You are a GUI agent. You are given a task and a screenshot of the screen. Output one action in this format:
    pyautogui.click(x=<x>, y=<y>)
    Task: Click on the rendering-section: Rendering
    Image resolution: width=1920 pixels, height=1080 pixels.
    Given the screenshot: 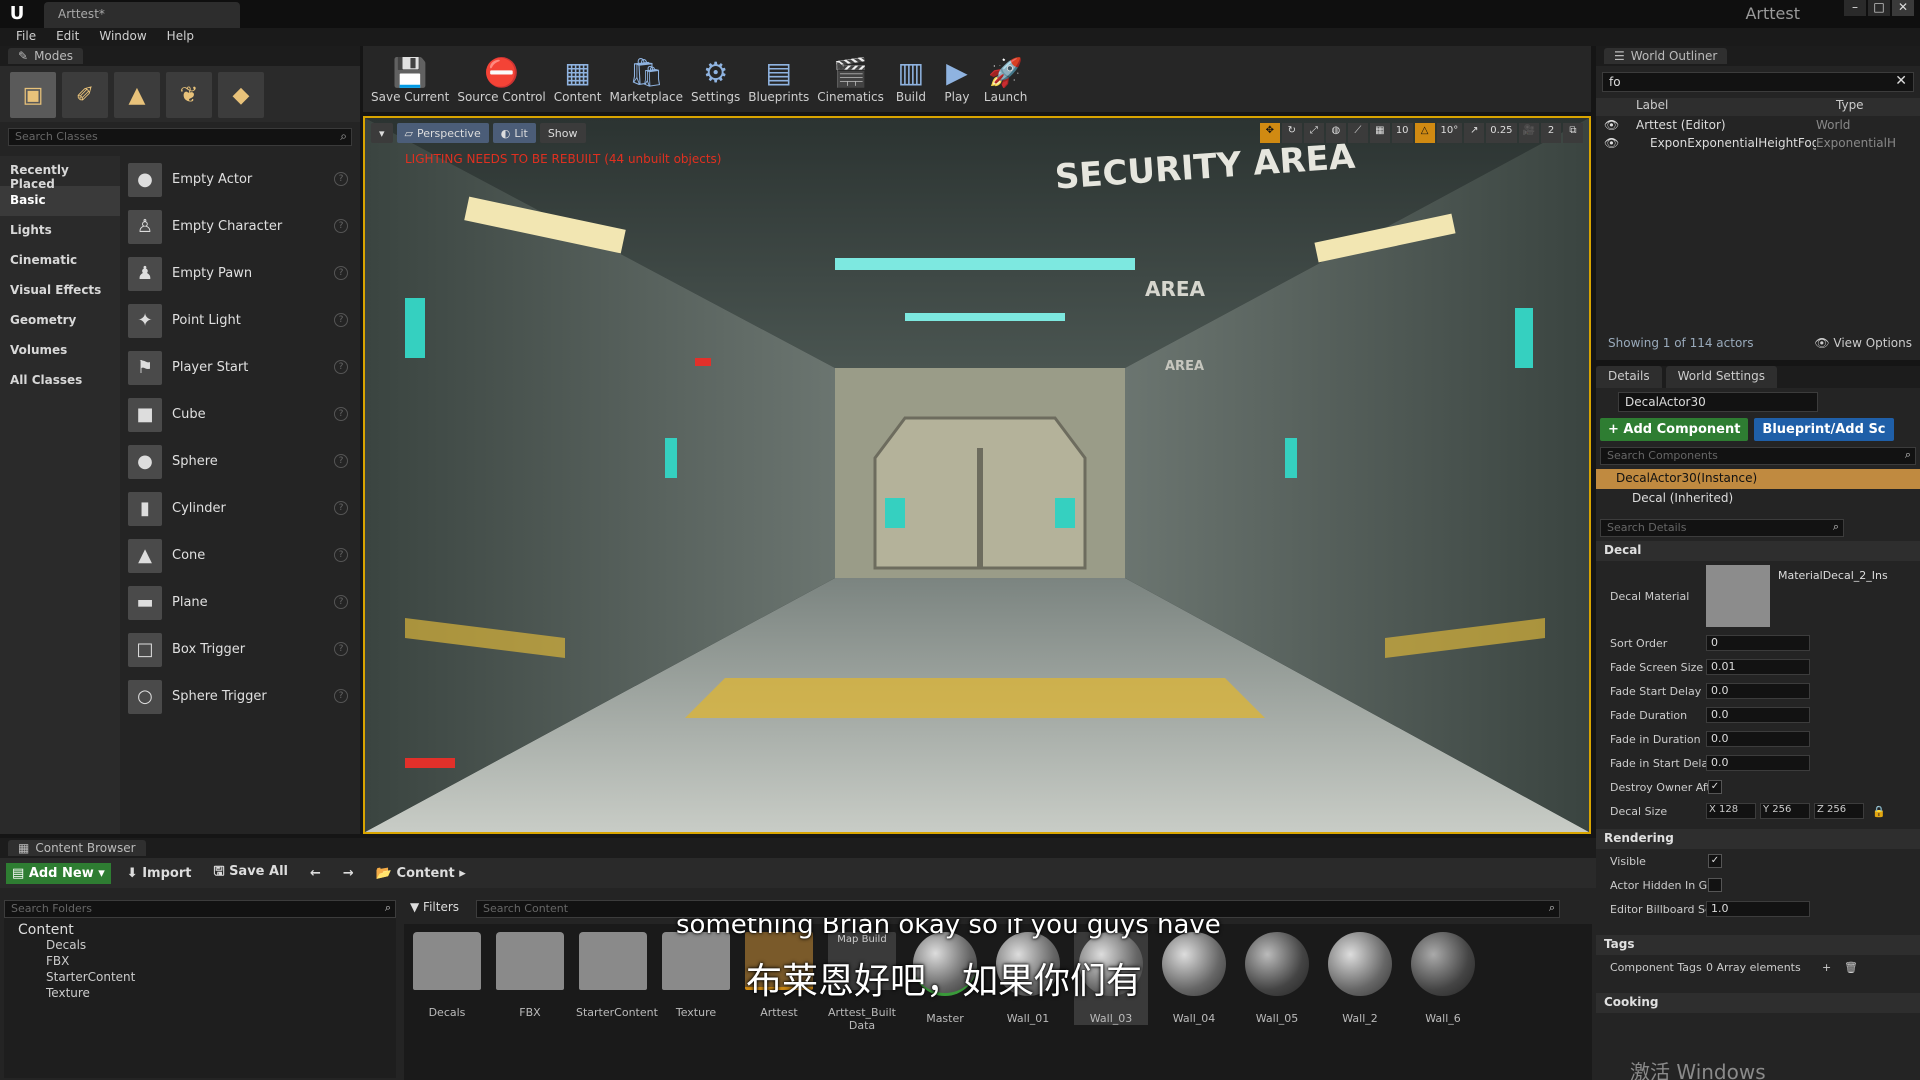 What is the action you would take?
    pyautogui.click(x=1758, y=839)
    